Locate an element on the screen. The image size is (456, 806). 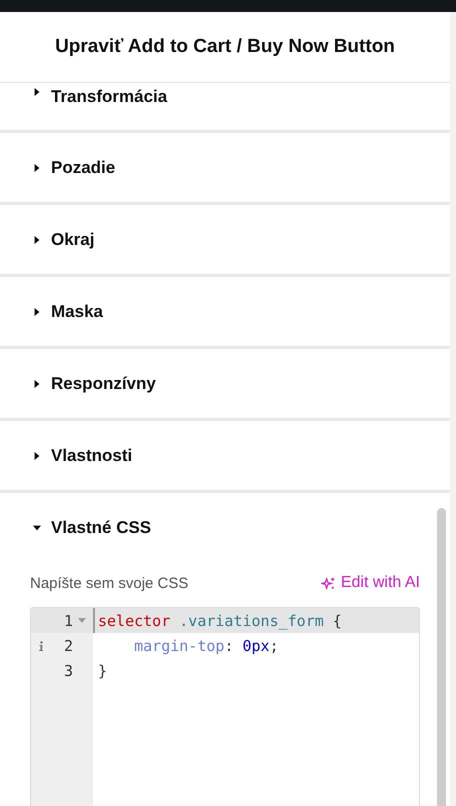
section-toggle: Vlastné CSS is located at coordinates (225, 527).